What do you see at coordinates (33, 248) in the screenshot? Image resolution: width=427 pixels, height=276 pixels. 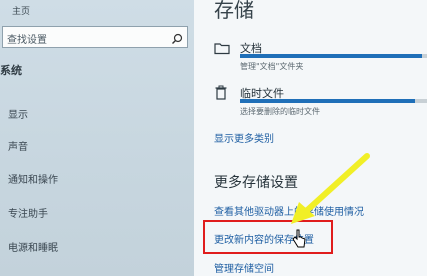 I see `sidebar-item-label: 电源和睡眠` at bounding box center [33, 248].